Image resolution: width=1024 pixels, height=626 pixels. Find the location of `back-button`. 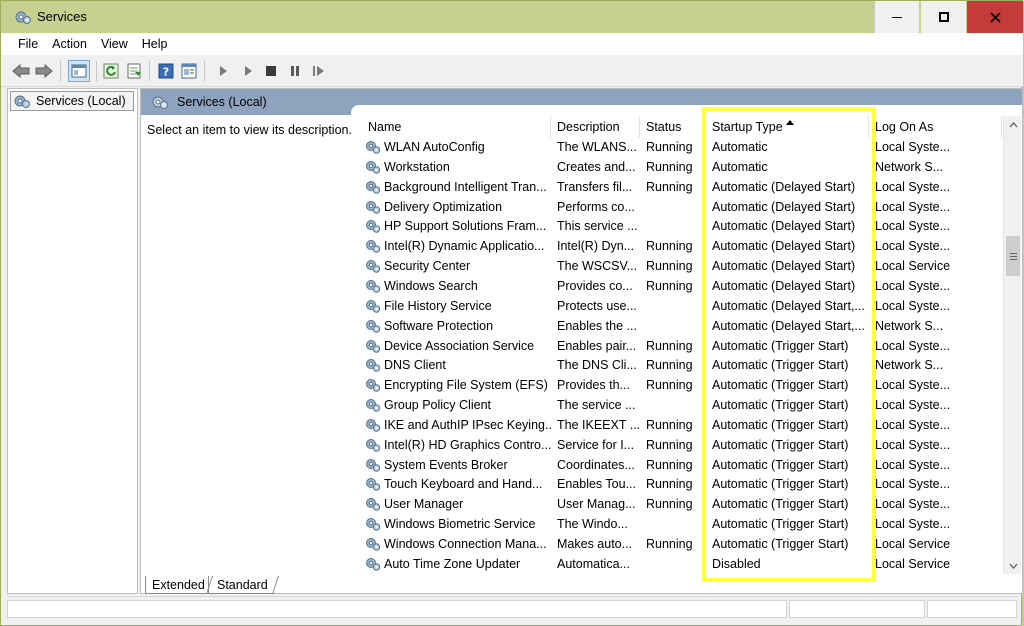

back-button is located at coordinates (21, 71).